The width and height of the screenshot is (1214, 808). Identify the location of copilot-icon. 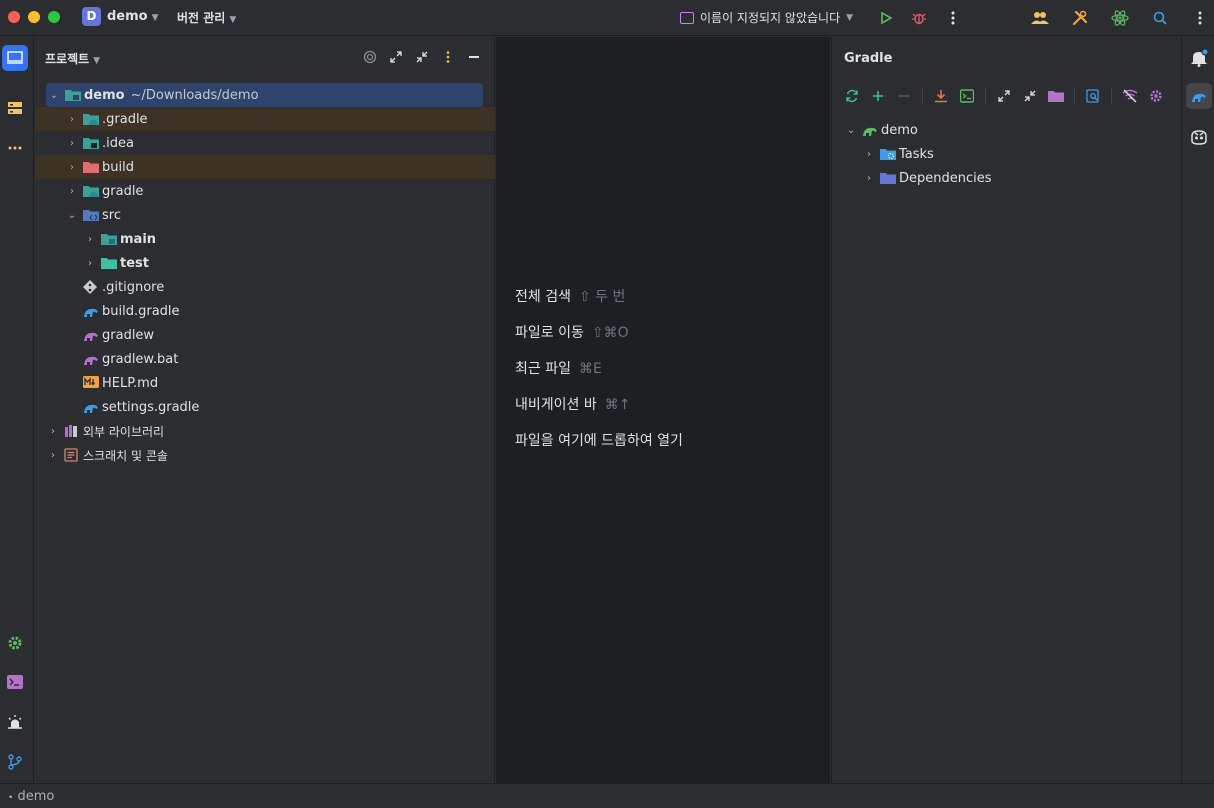
(1199, 137).